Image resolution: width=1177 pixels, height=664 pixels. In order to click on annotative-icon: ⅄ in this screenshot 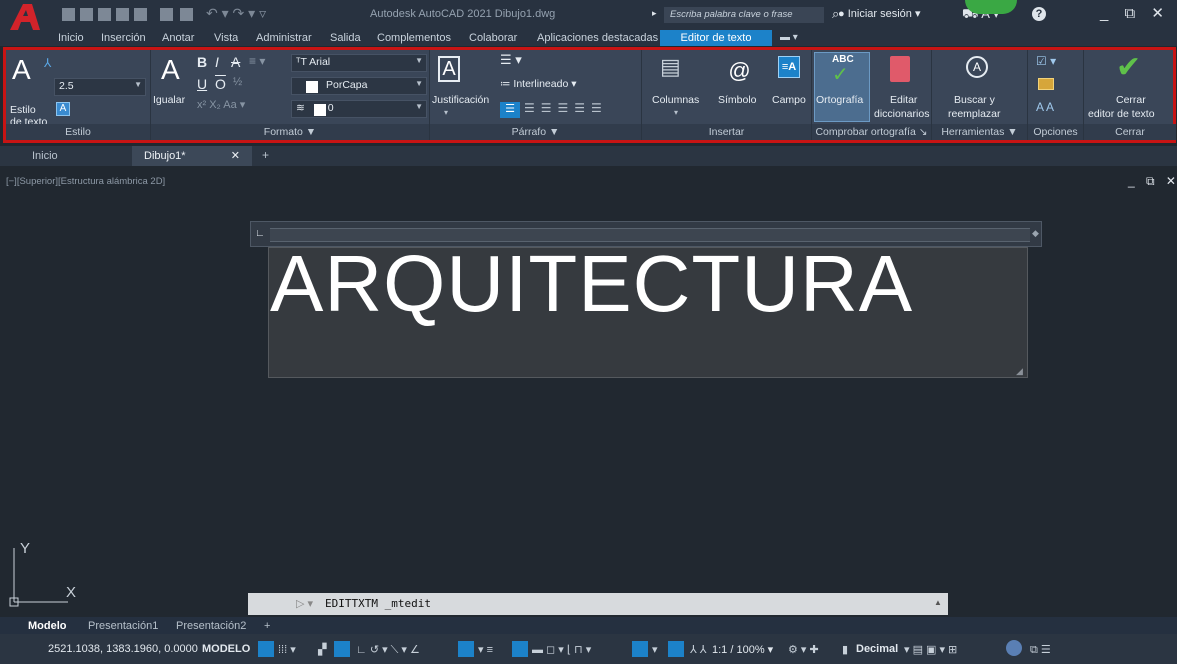, I will do `click(47, 63)`.